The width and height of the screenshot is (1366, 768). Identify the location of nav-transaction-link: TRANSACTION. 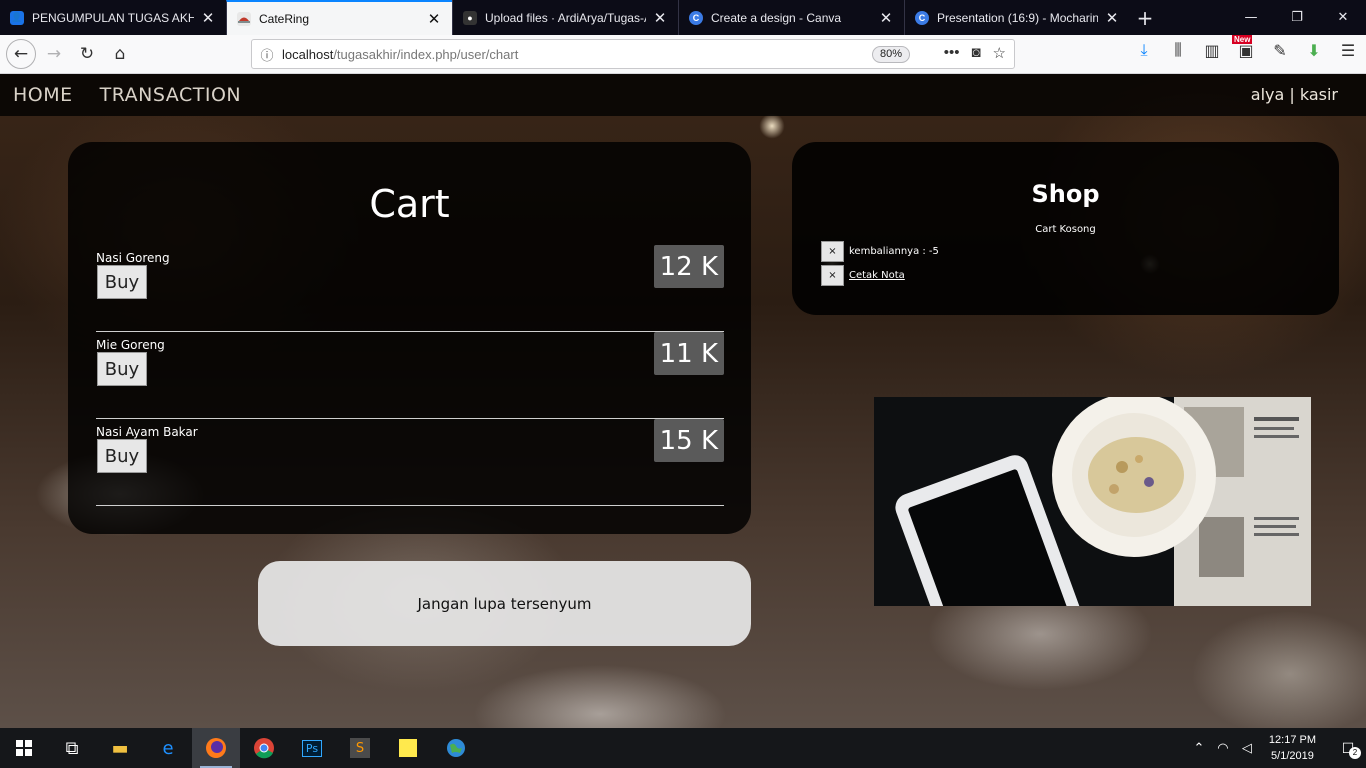
(170, 95).